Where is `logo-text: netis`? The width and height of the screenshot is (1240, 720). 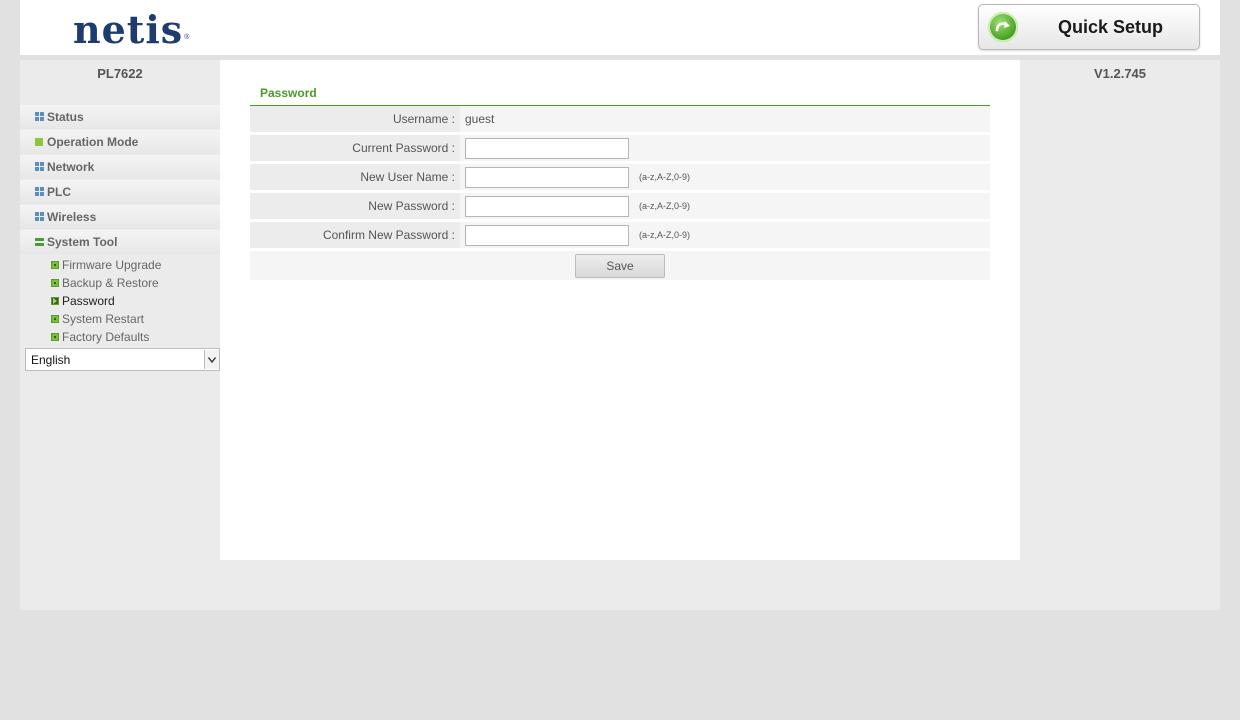
logo-text: netis is located at coordinates (128, 29).